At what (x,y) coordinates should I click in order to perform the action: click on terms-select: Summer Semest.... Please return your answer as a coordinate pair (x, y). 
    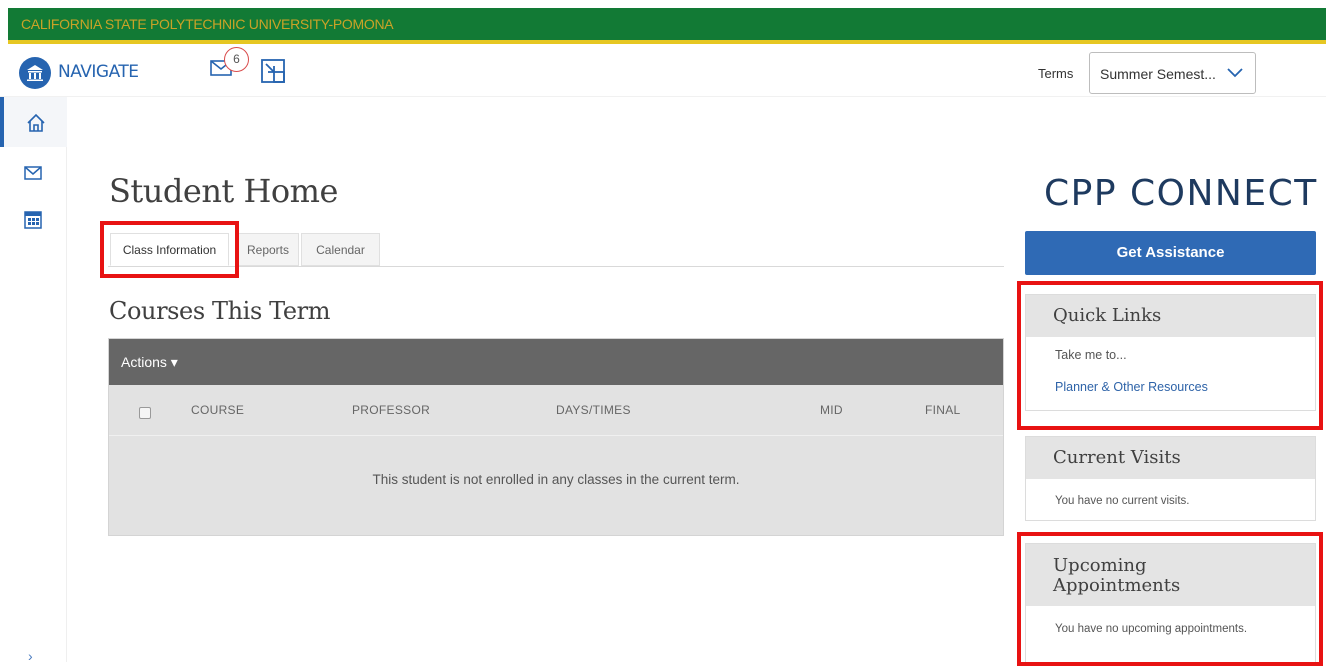
    Looking at the image, I should click on (1172, 73).